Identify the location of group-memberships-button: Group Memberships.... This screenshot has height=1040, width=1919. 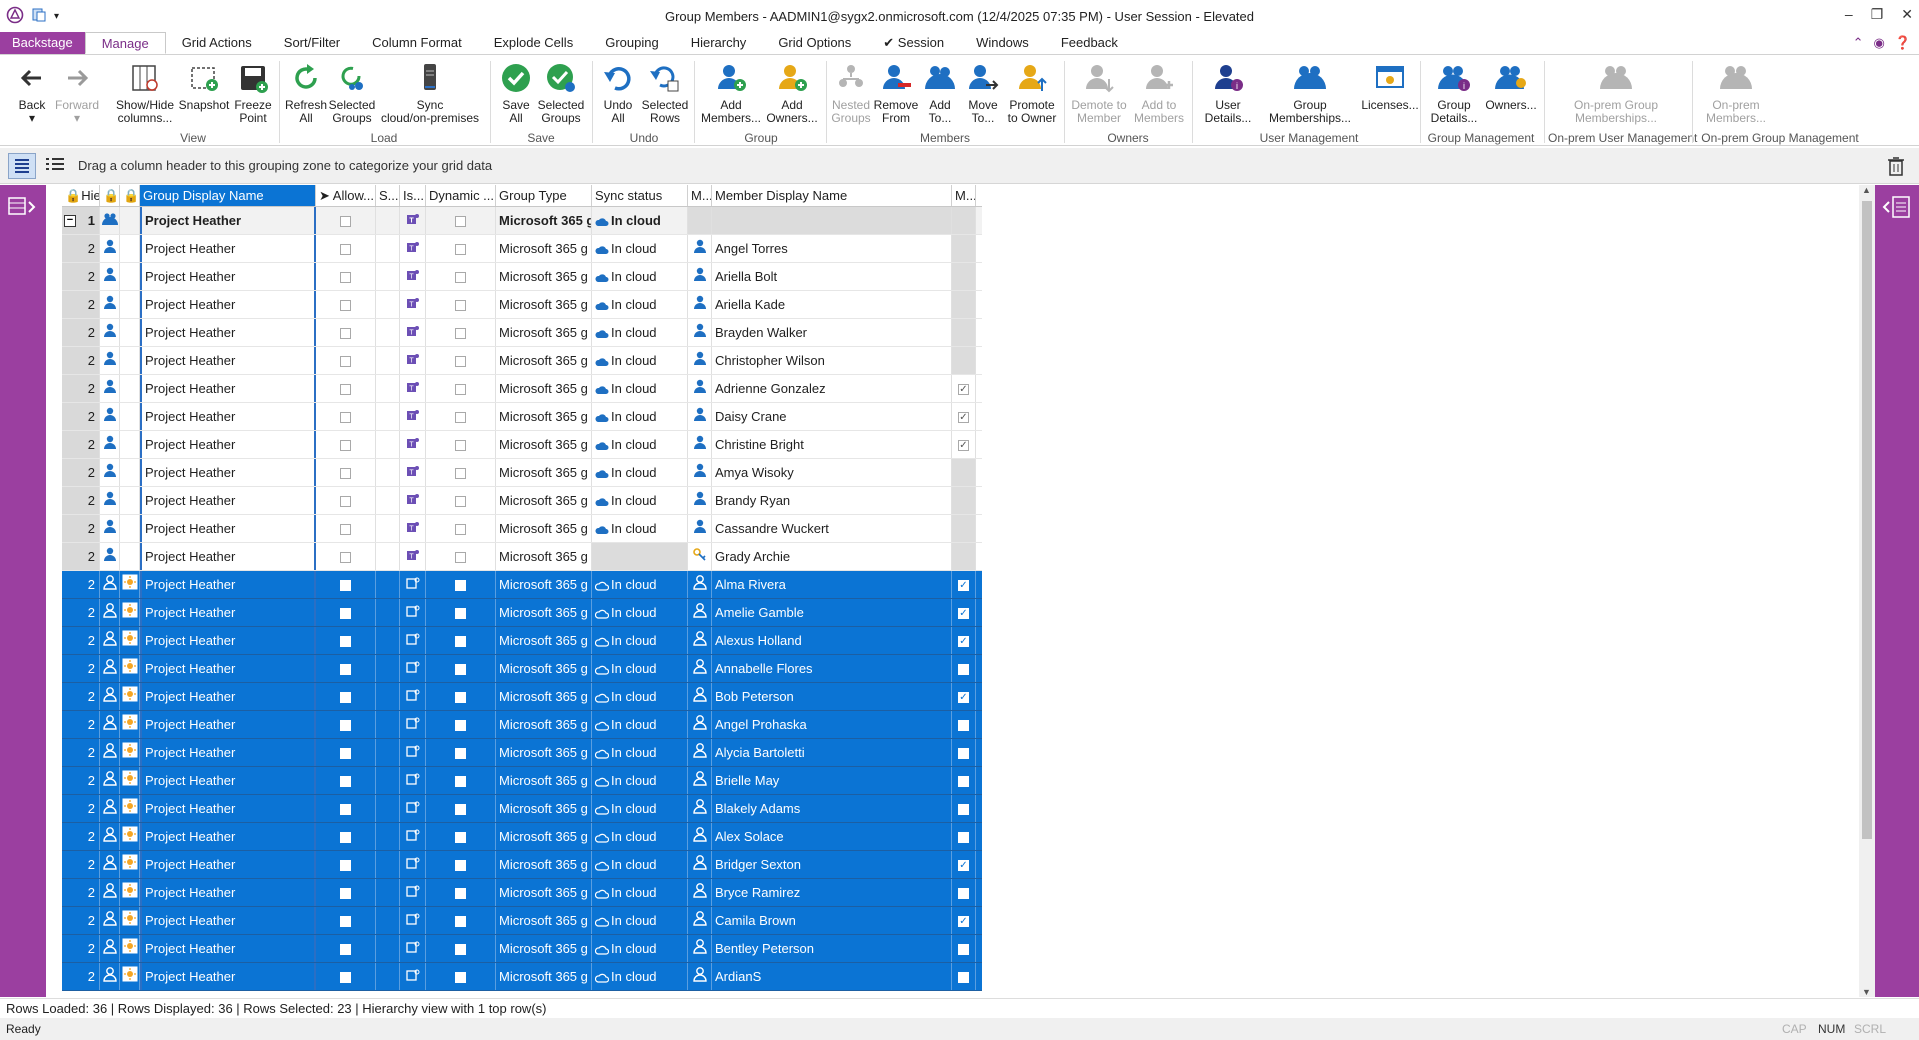
(1310, 93).